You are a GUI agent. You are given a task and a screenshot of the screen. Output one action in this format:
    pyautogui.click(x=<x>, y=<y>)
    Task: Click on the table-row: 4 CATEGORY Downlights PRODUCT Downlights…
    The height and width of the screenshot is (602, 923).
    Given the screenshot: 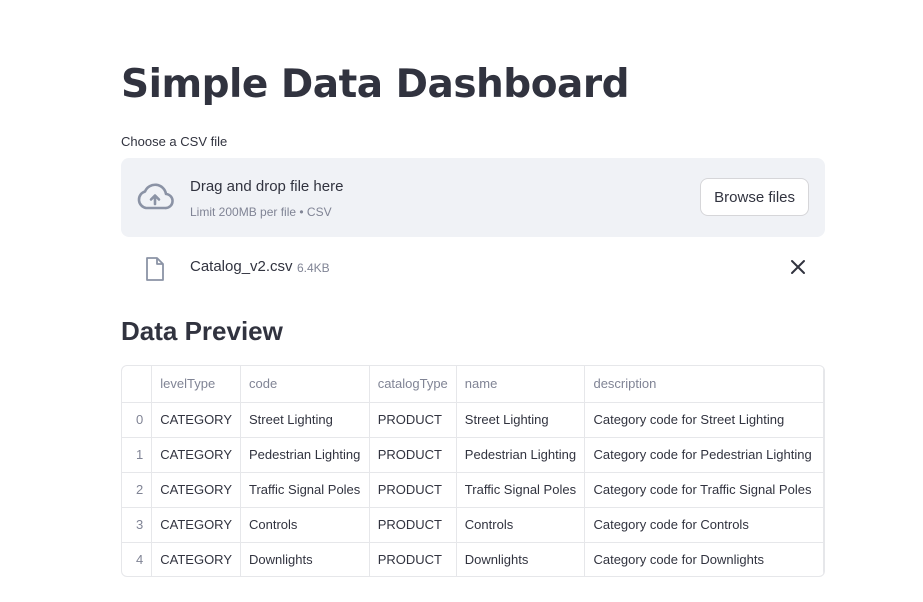 What is the action you would take?
    pyautogui.click(x=473, y=559)
    